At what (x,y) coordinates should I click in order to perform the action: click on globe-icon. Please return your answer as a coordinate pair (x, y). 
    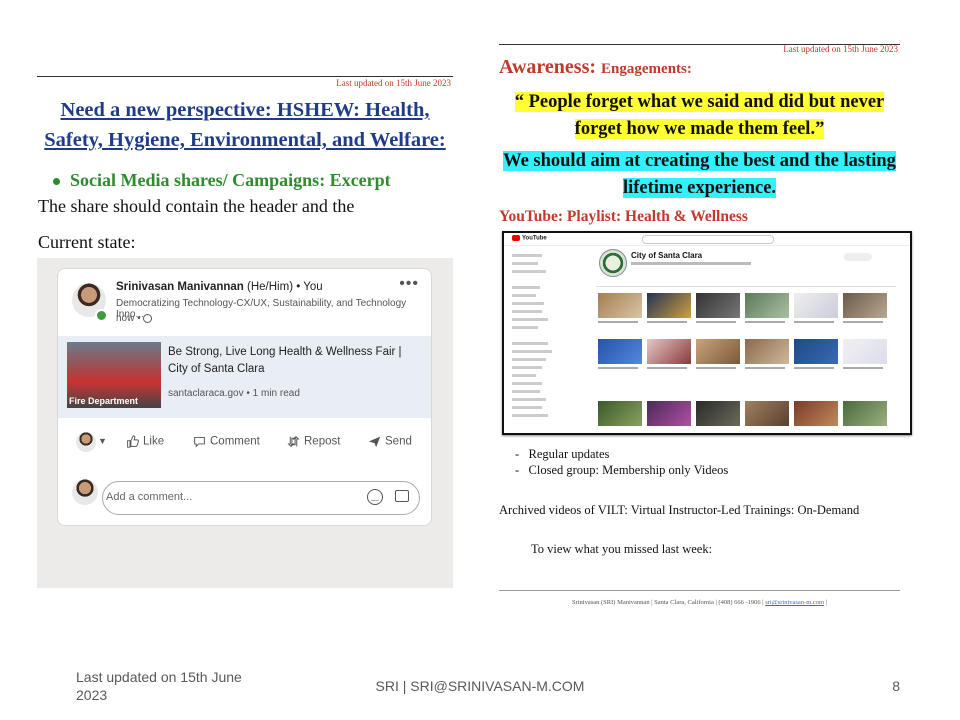
    Looking at the image, I should click on (148, 318).